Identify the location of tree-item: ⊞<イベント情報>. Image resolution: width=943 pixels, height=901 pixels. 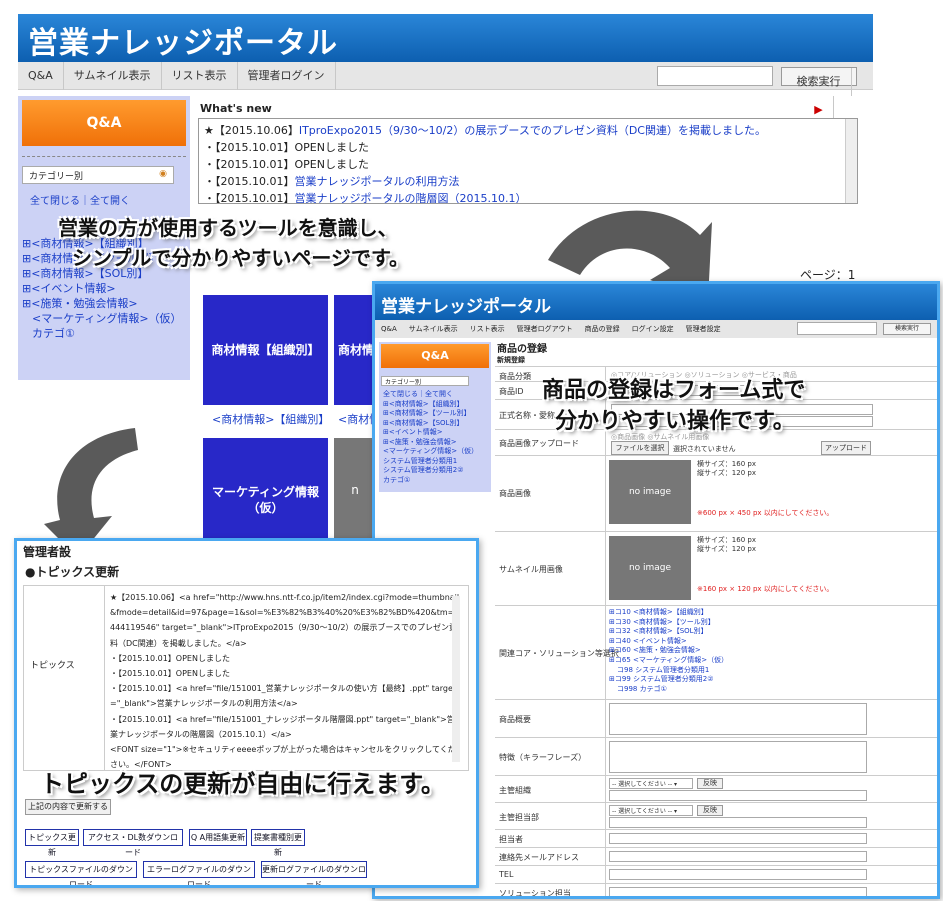
(102, 288).